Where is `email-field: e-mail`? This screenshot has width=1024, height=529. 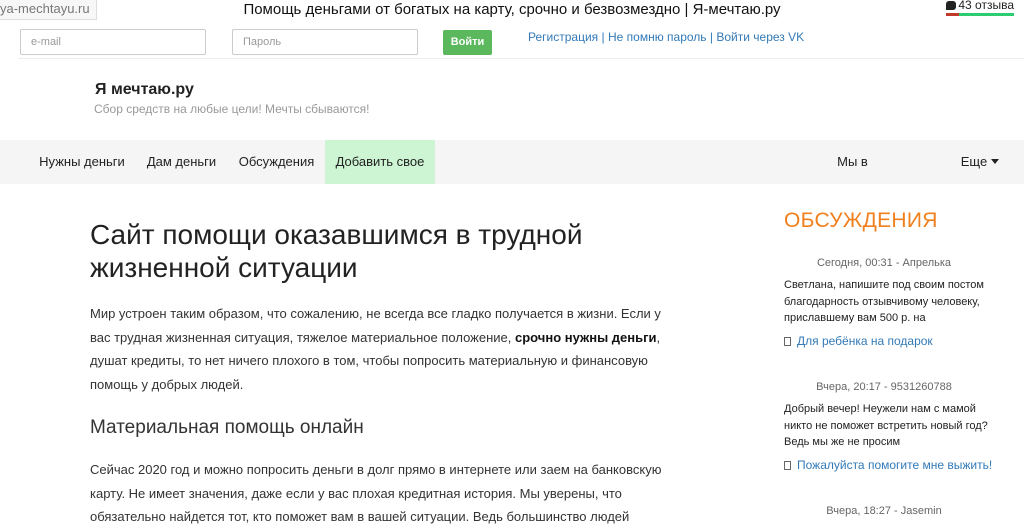 email-field: e-mail is located at coordinates (113, 42).